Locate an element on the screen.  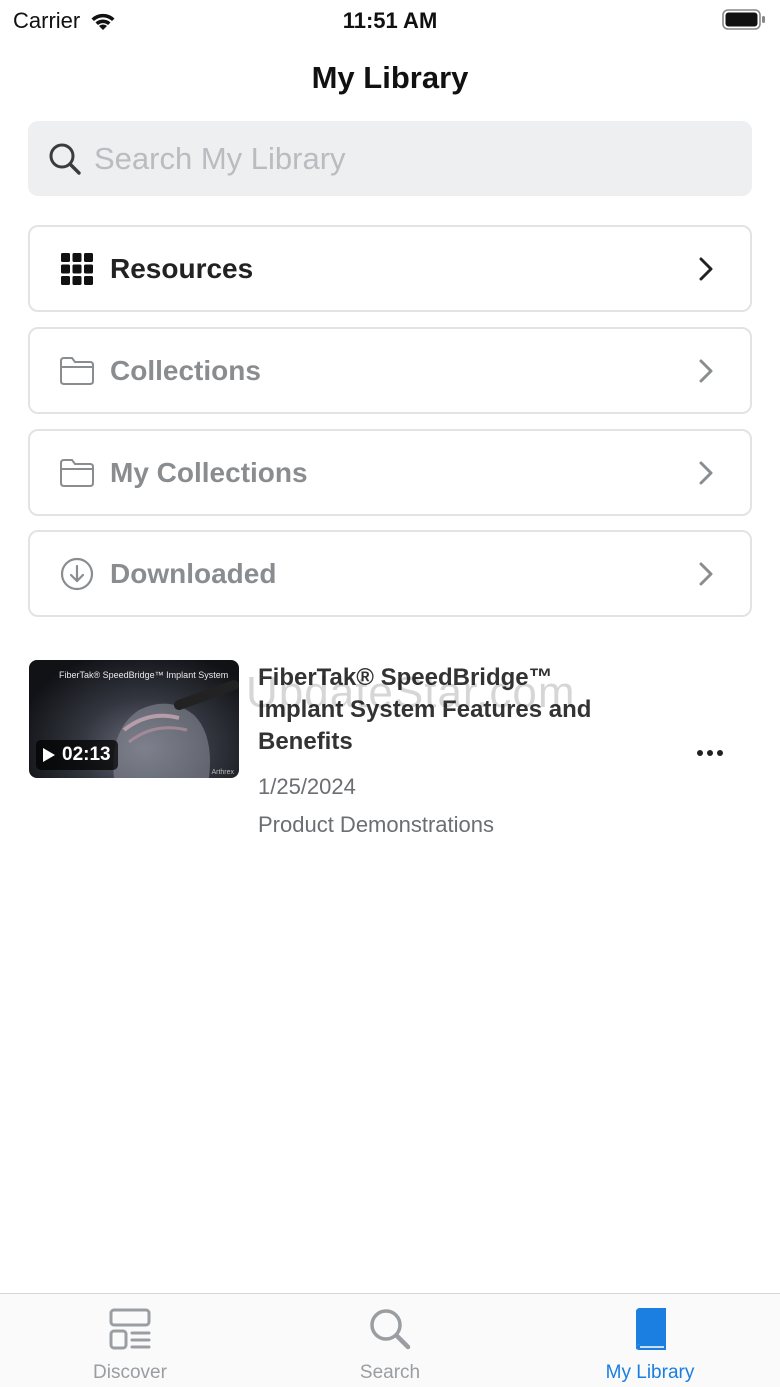
tab-search: Search is located at coordinates (390, 1340).